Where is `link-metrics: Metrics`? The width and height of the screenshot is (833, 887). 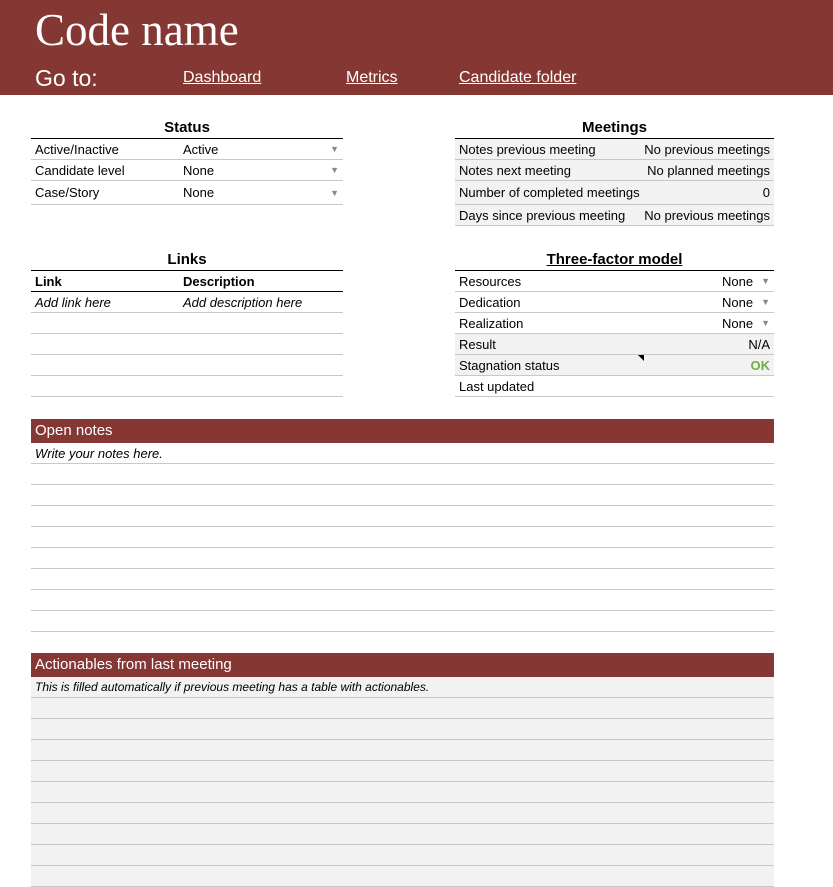 link-metrics: Metrics is located at coordinates (372, 78).